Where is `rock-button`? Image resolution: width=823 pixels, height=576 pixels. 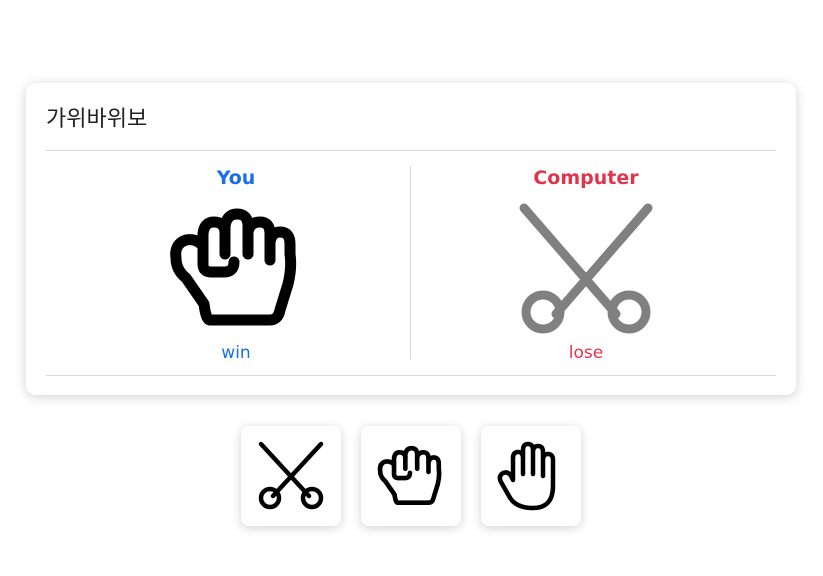
rock-button is located at coordinates (411, 476).